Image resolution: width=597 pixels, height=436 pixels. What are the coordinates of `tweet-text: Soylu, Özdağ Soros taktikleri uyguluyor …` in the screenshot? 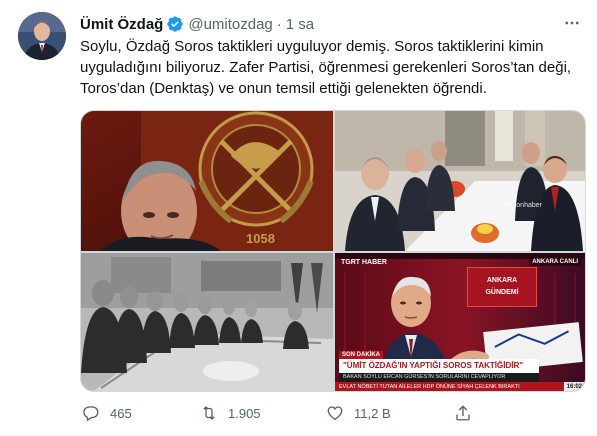 It's located at (330, 67).